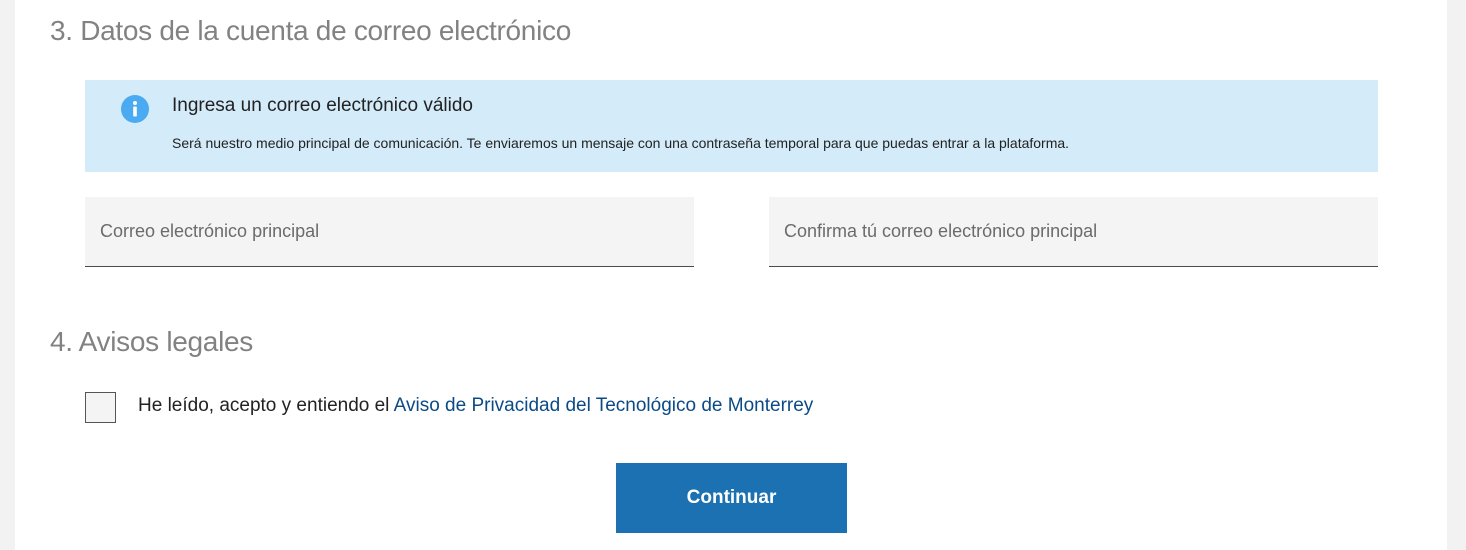 This screenshot has width=1466, height=550. I want to click on email-field-container, so click(389, 232).